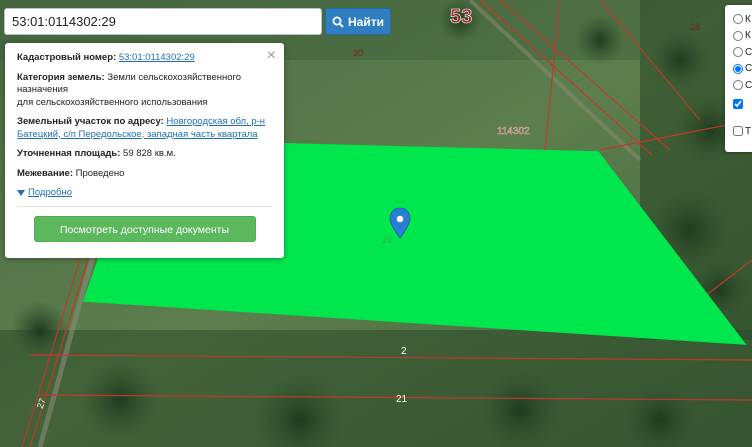 The width and height of the screenshot is (752, 447). I want to click on search-button: Найти, so click(358, 21).